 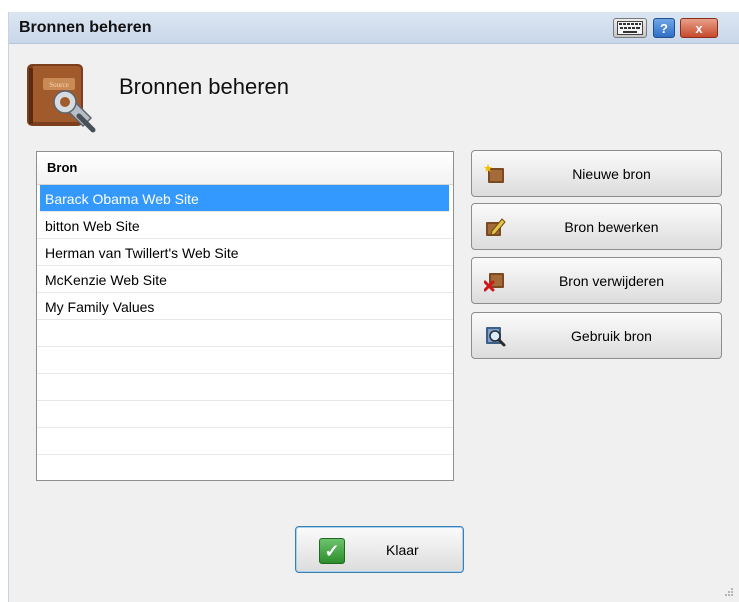 I want to click on help-icon: ?, so click(x=664, y=28).